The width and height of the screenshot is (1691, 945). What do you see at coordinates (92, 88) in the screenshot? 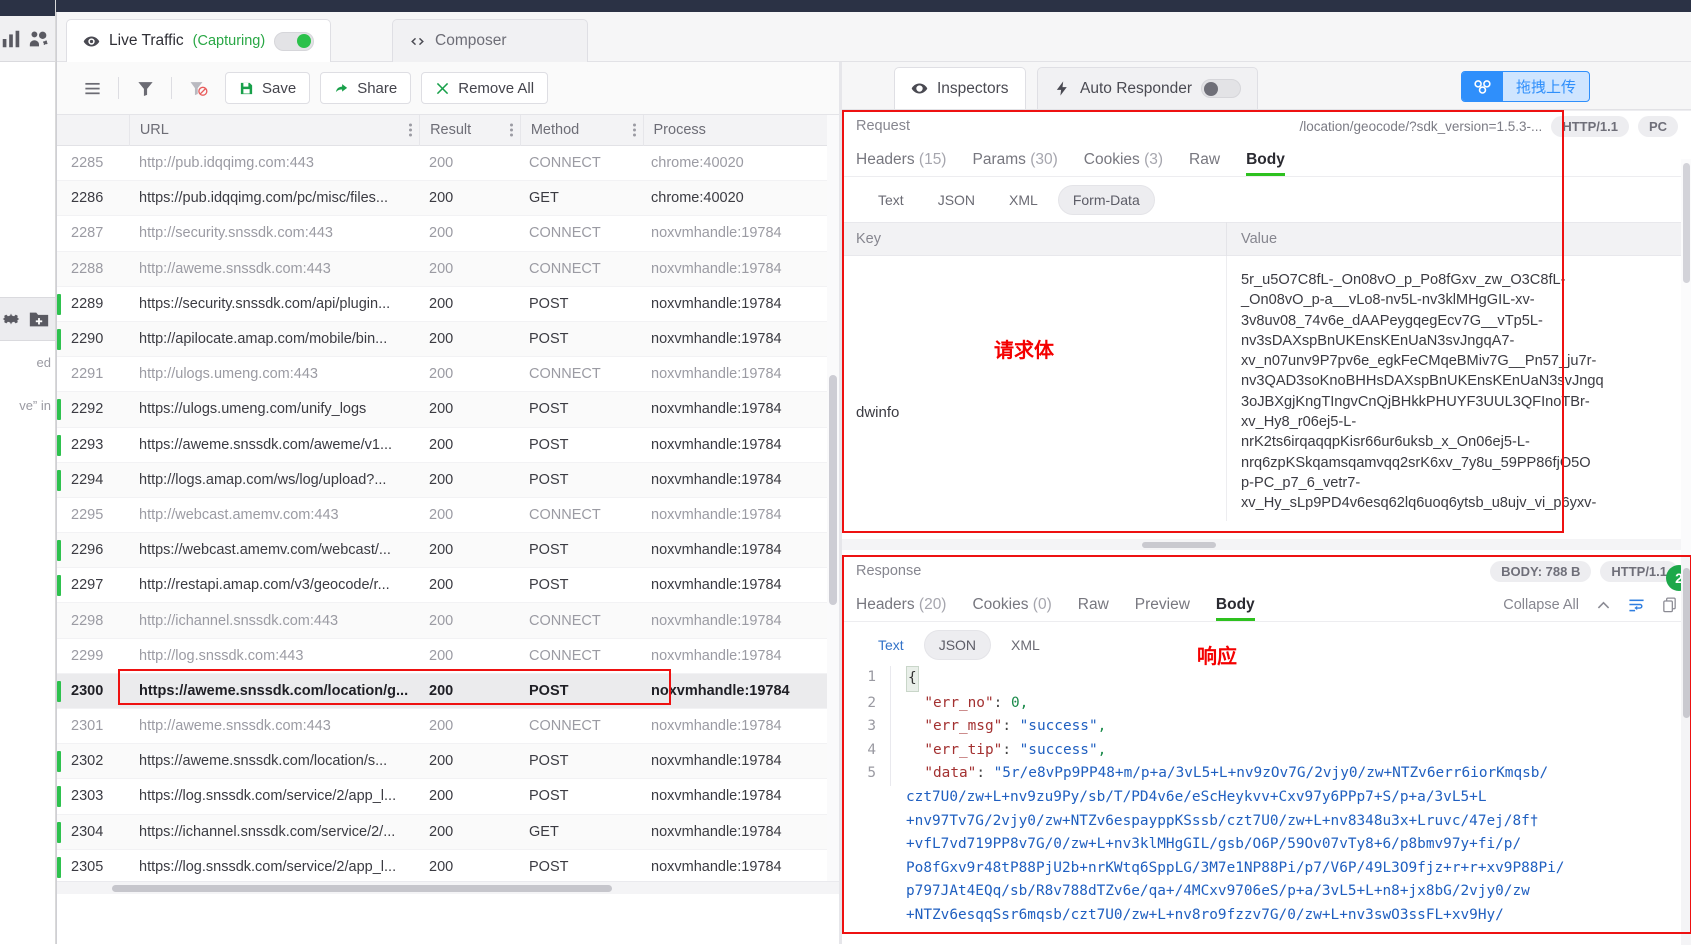
I see `hamburger-icon` at bounding box center [92, 88].